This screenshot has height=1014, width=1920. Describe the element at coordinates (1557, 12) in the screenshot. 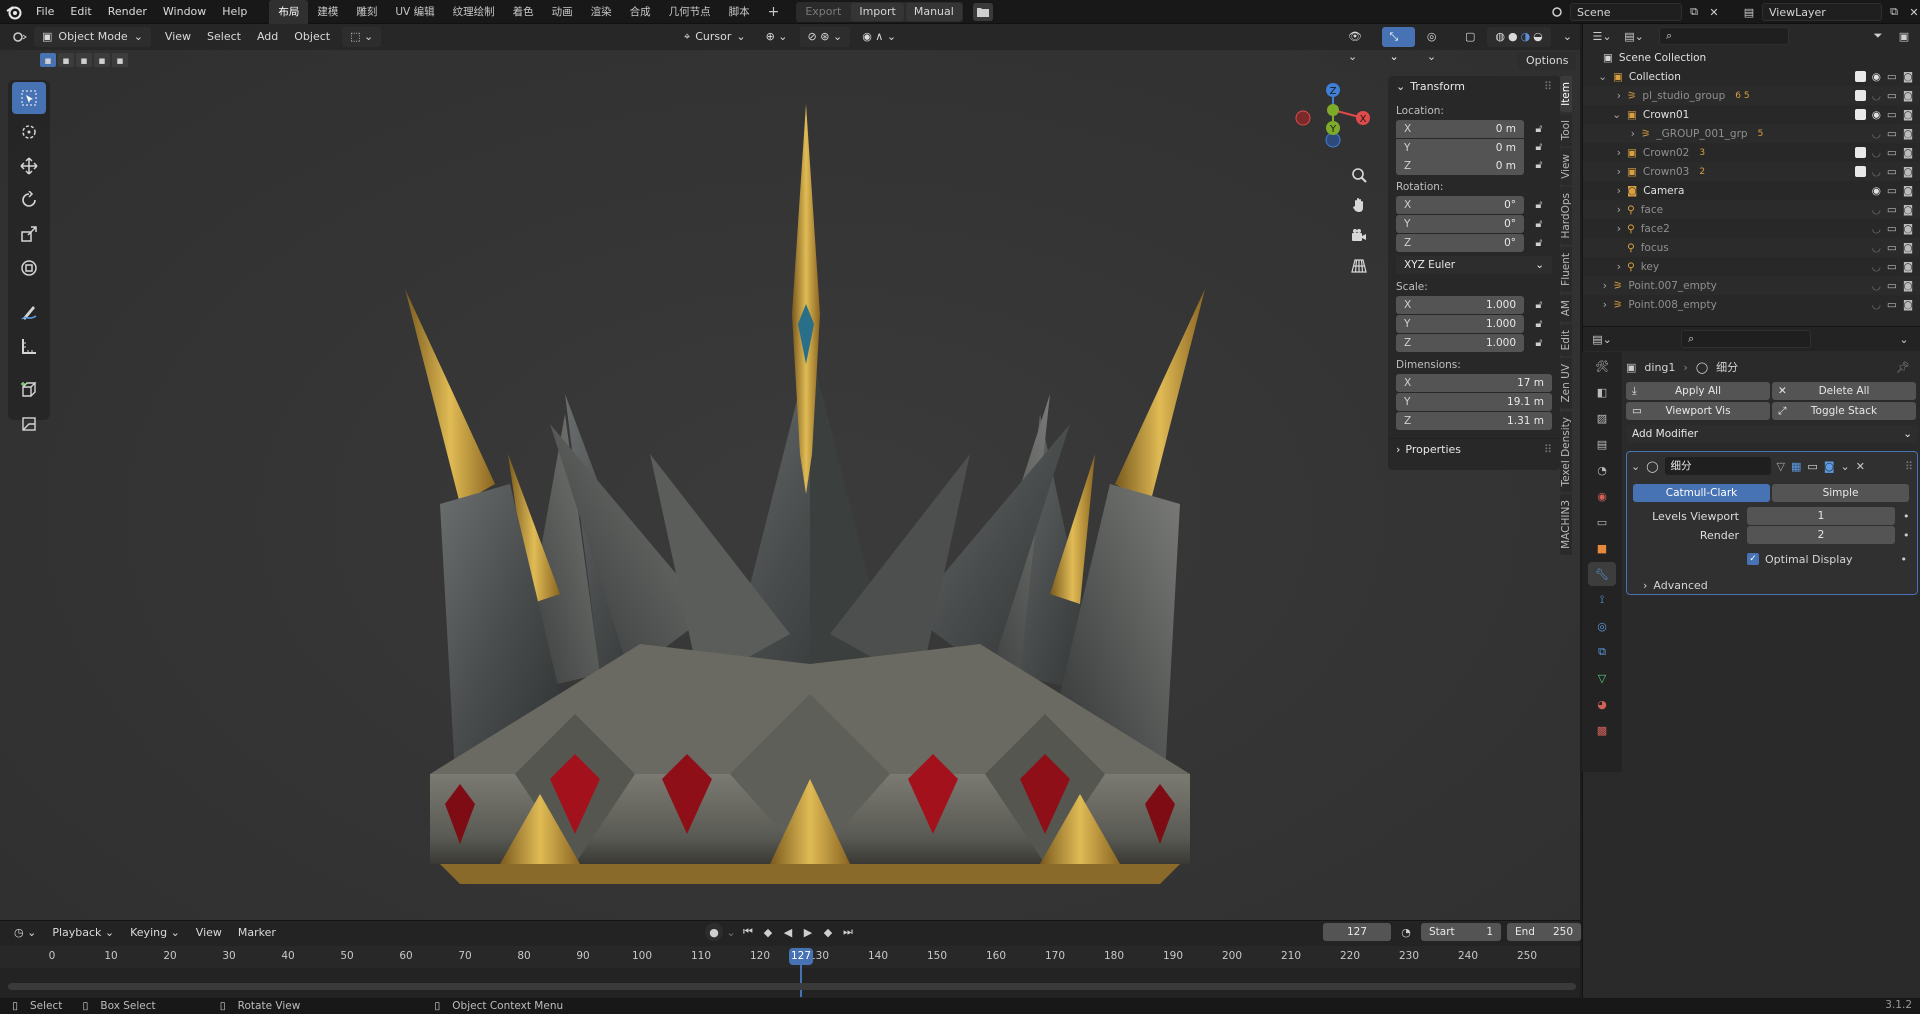

I see `scene-icon` at that location.